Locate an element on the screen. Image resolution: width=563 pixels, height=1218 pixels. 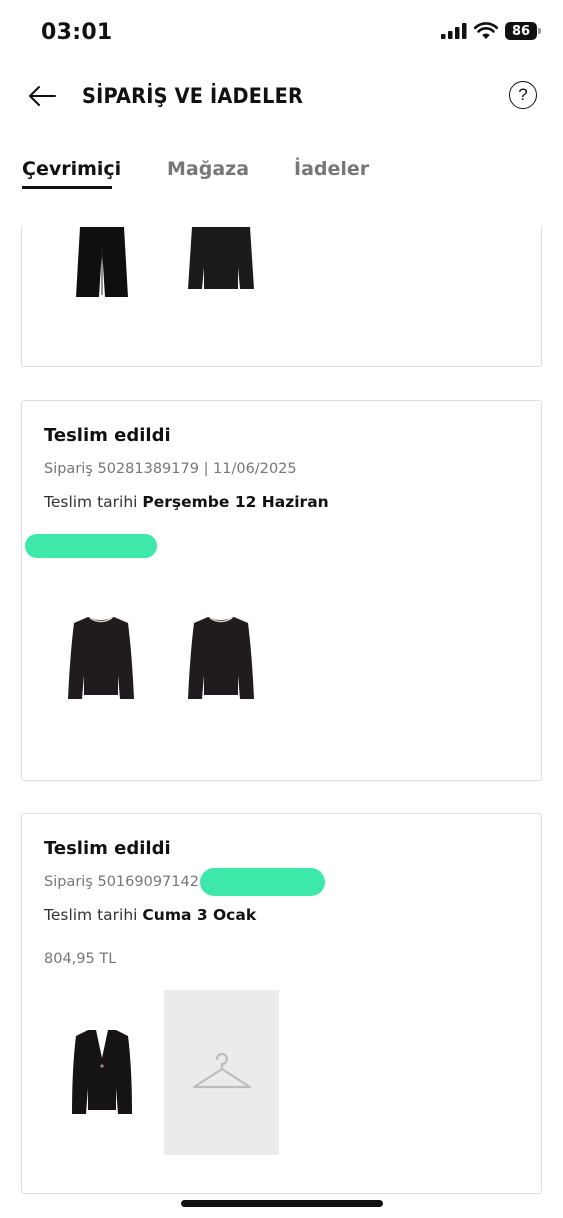
order-number: Sipariş 50281389179 | 11/06/2025 is located at coordinates (170, 469).